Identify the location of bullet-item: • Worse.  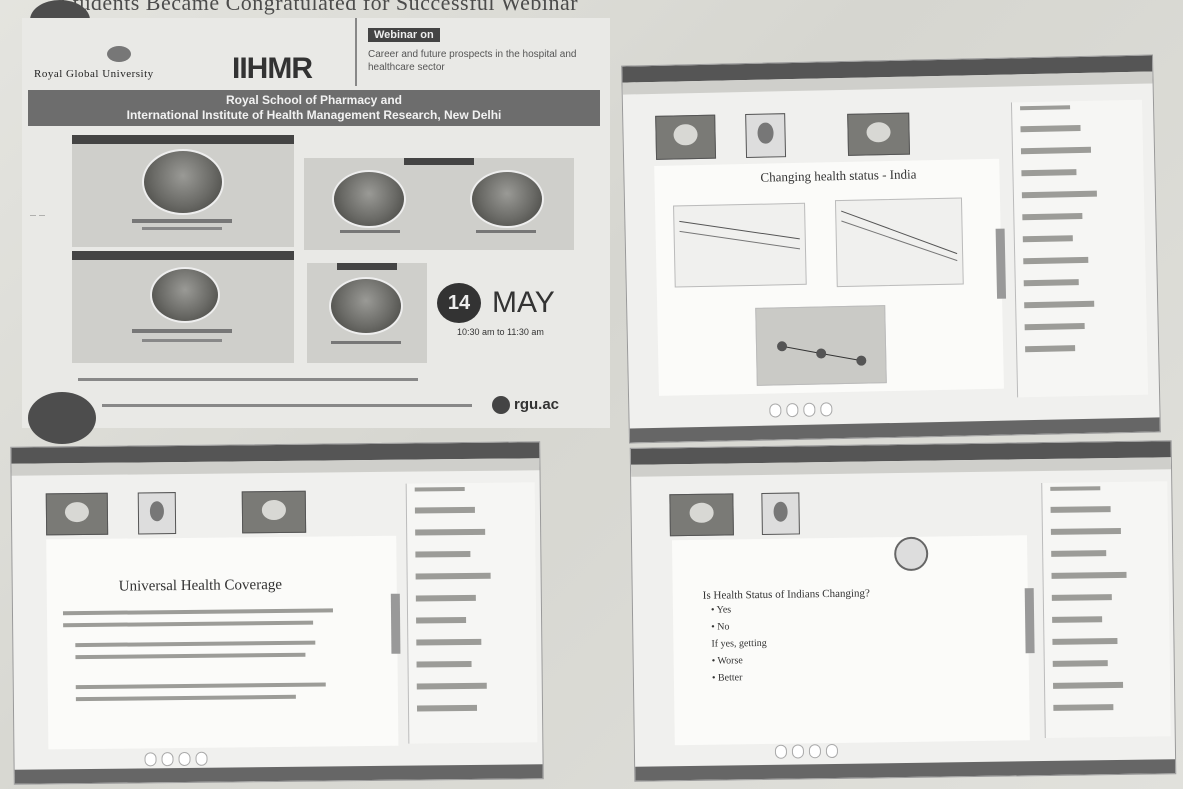
(727, 661).